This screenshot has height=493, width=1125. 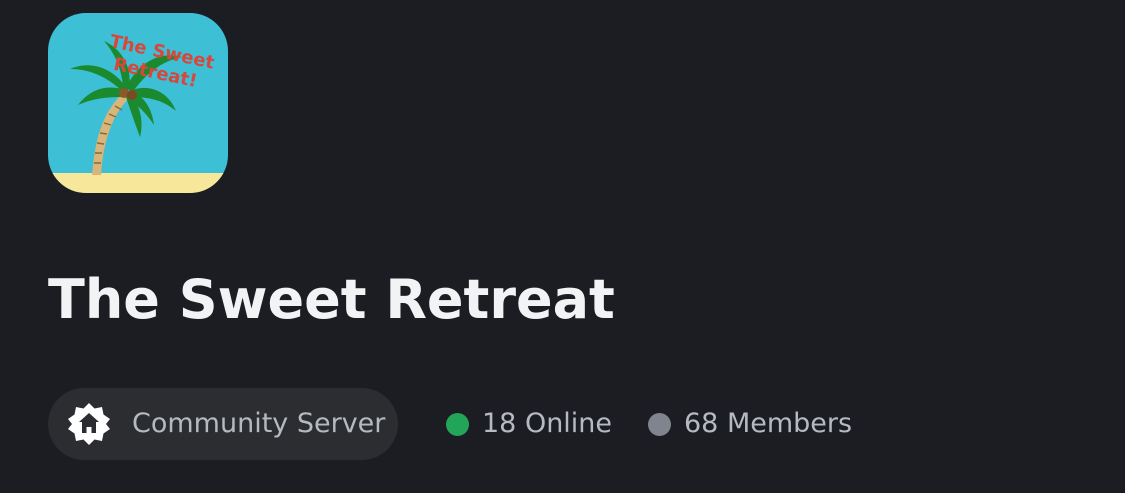 I want to click on members-status-dot-icon, so click(x=659, y=424).